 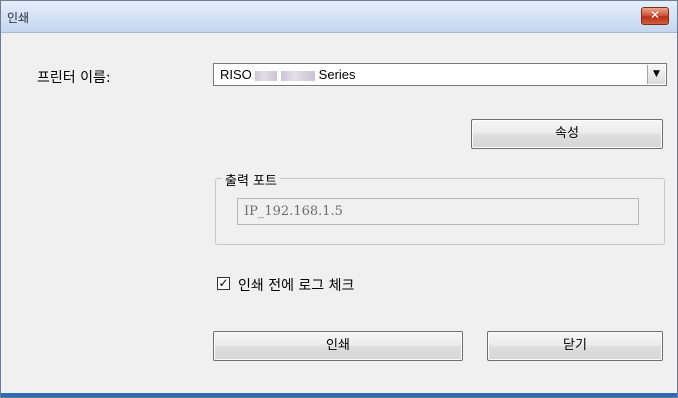 I want to click on print-button: 인쇄, so click(x=338, y=346).